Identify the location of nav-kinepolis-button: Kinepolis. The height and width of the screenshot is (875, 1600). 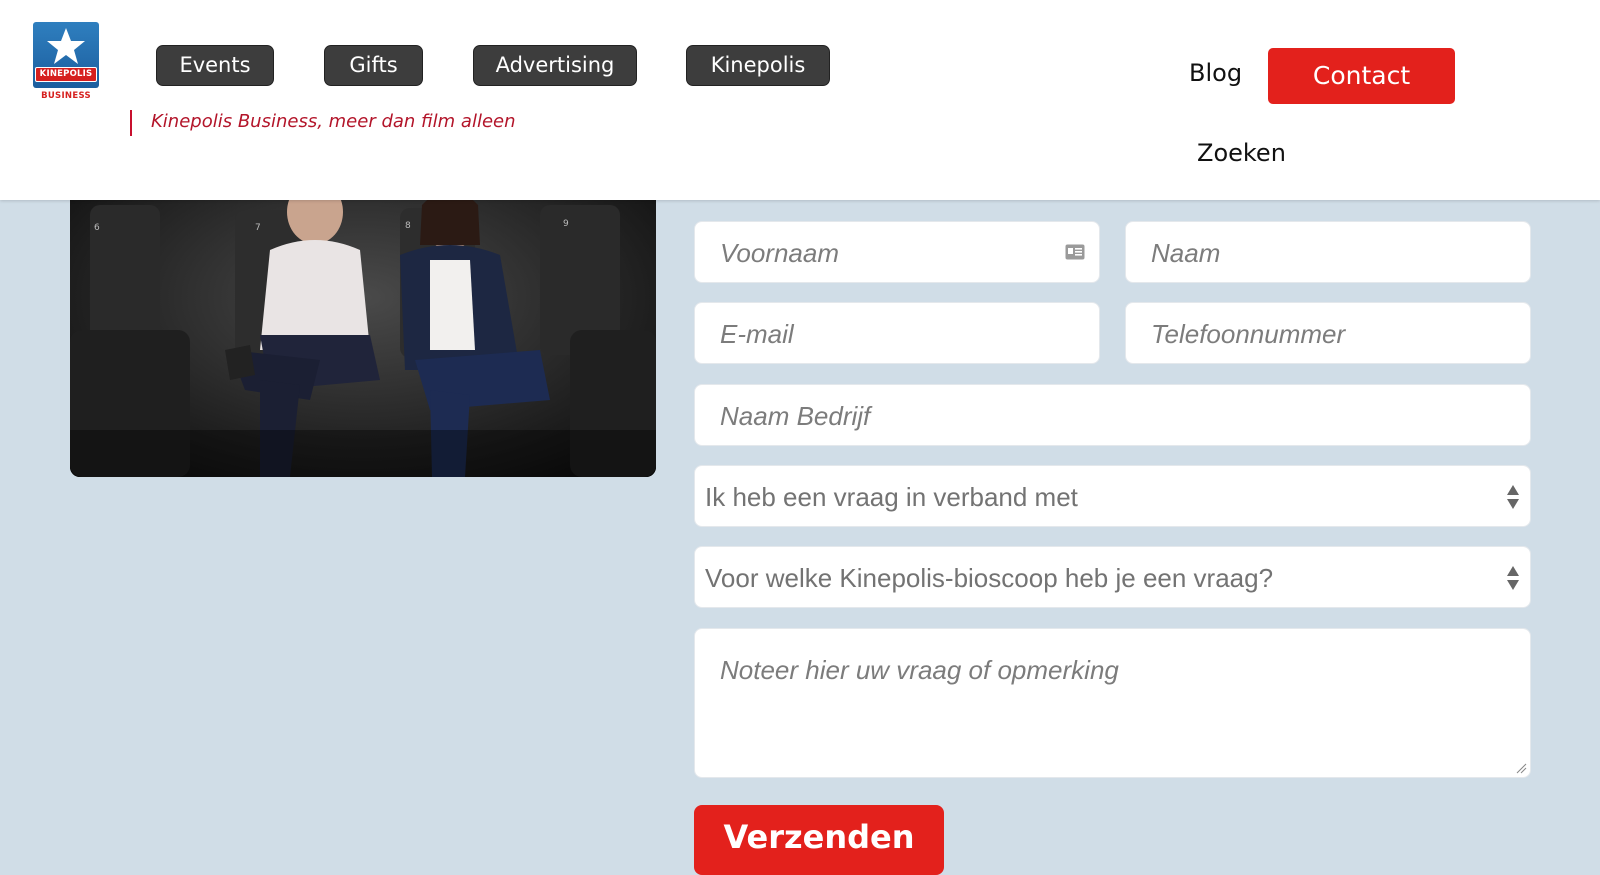
(758, 65).